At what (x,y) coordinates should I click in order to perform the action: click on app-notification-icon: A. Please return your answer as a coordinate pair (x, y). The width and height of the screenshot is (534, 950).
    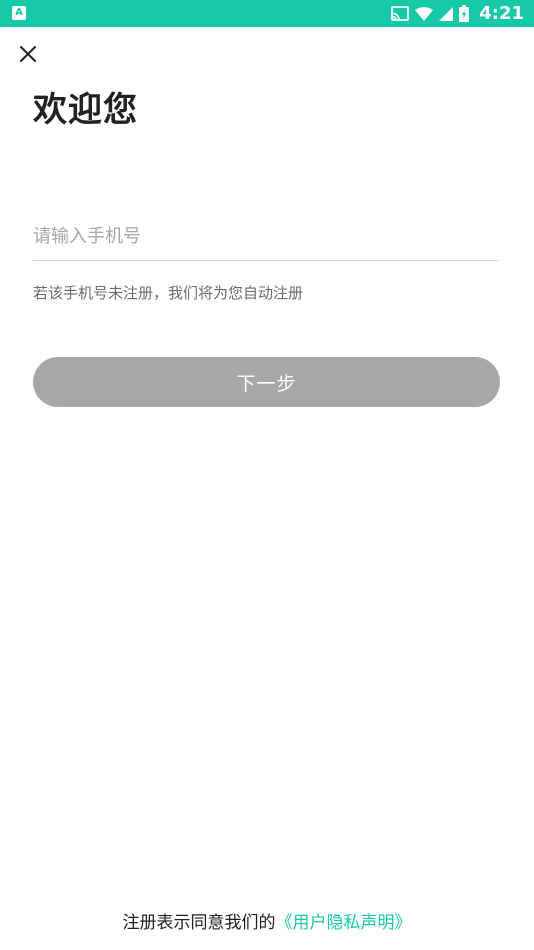
    Looking at the image, I should click on (19, 13).